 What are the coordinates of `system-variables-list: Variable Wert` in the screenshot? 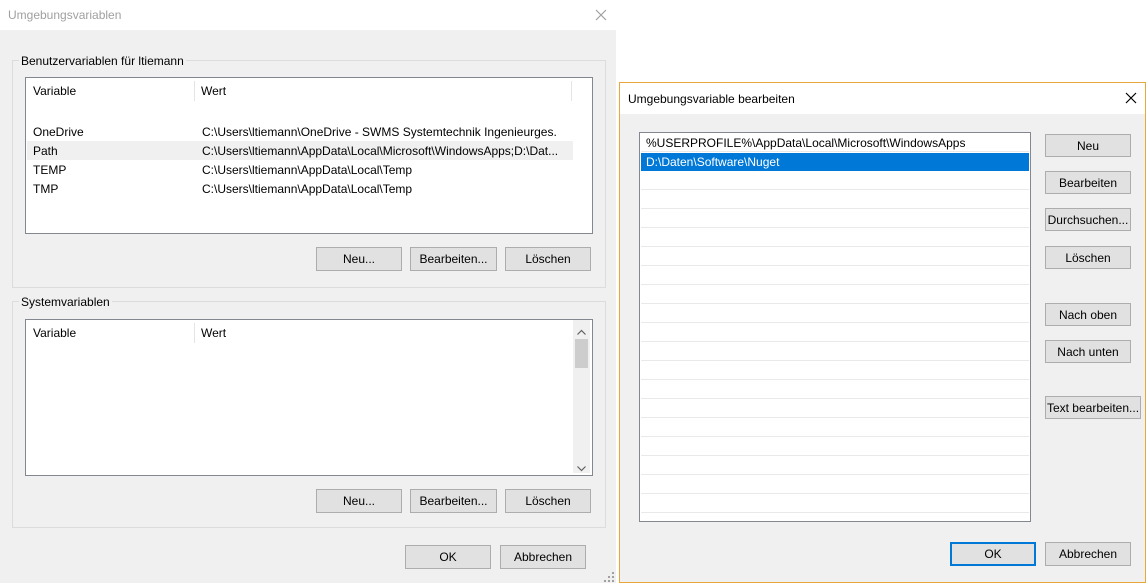 It's located at (309, 397).